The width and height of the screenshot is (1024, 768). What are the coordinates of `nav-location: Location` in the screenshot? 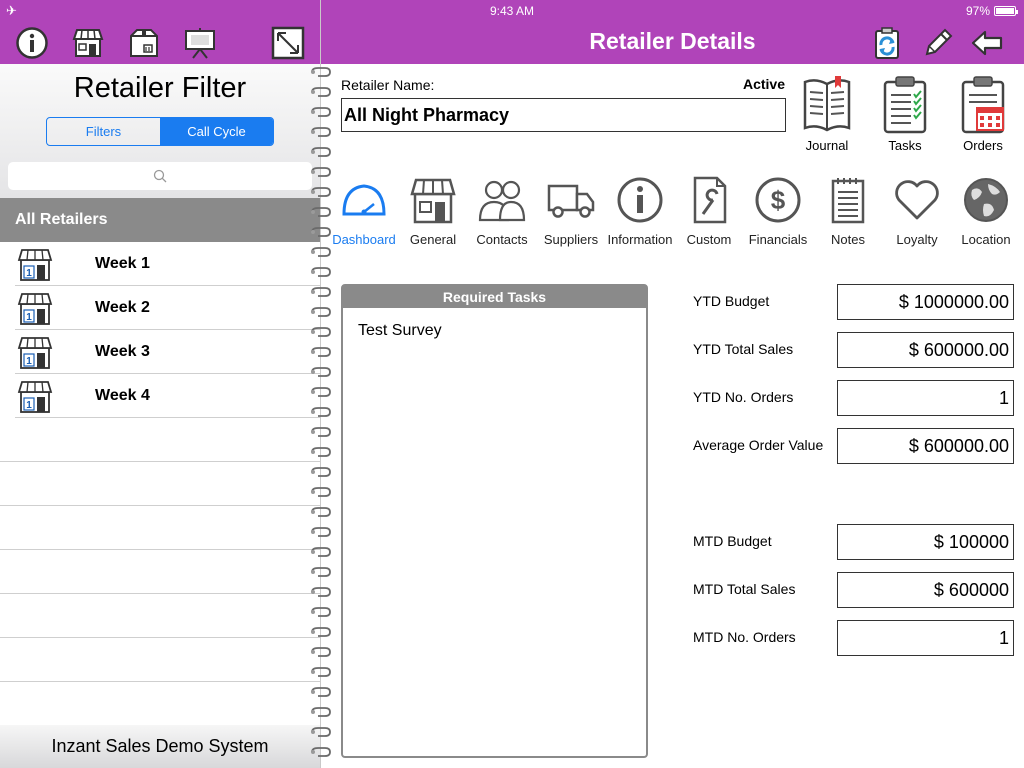 It's located at (985, 211).